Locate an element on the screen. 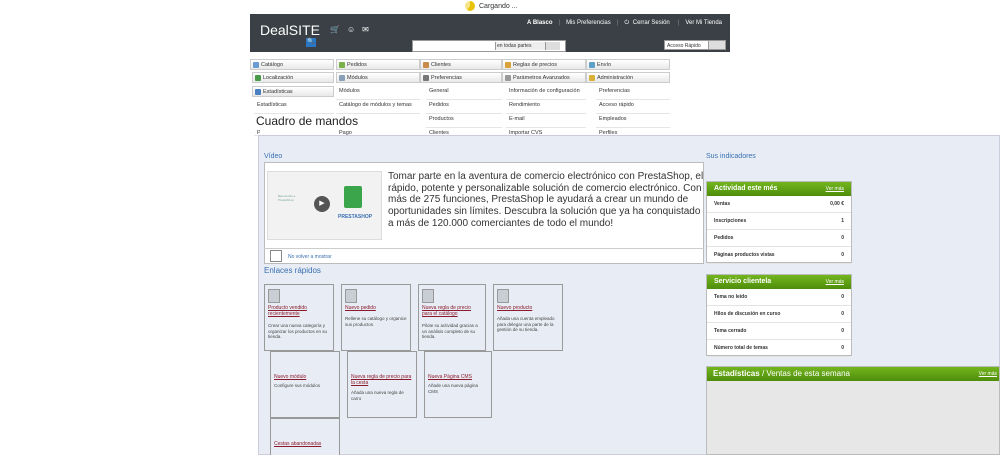 Image resolution: width=1000 pixels, height=455 pixels. quick-link-title: Cestas abandonadas is located at coordinates (305, 444).